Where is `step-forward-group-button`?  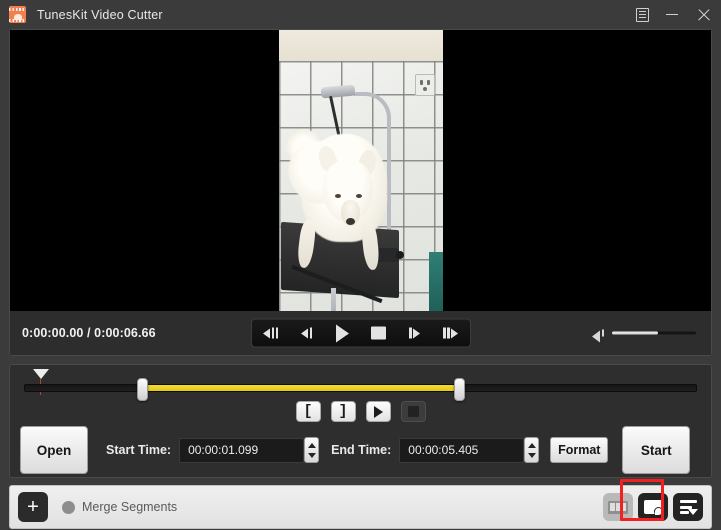
step-forward-group-button is located at coordinates (451, 333).